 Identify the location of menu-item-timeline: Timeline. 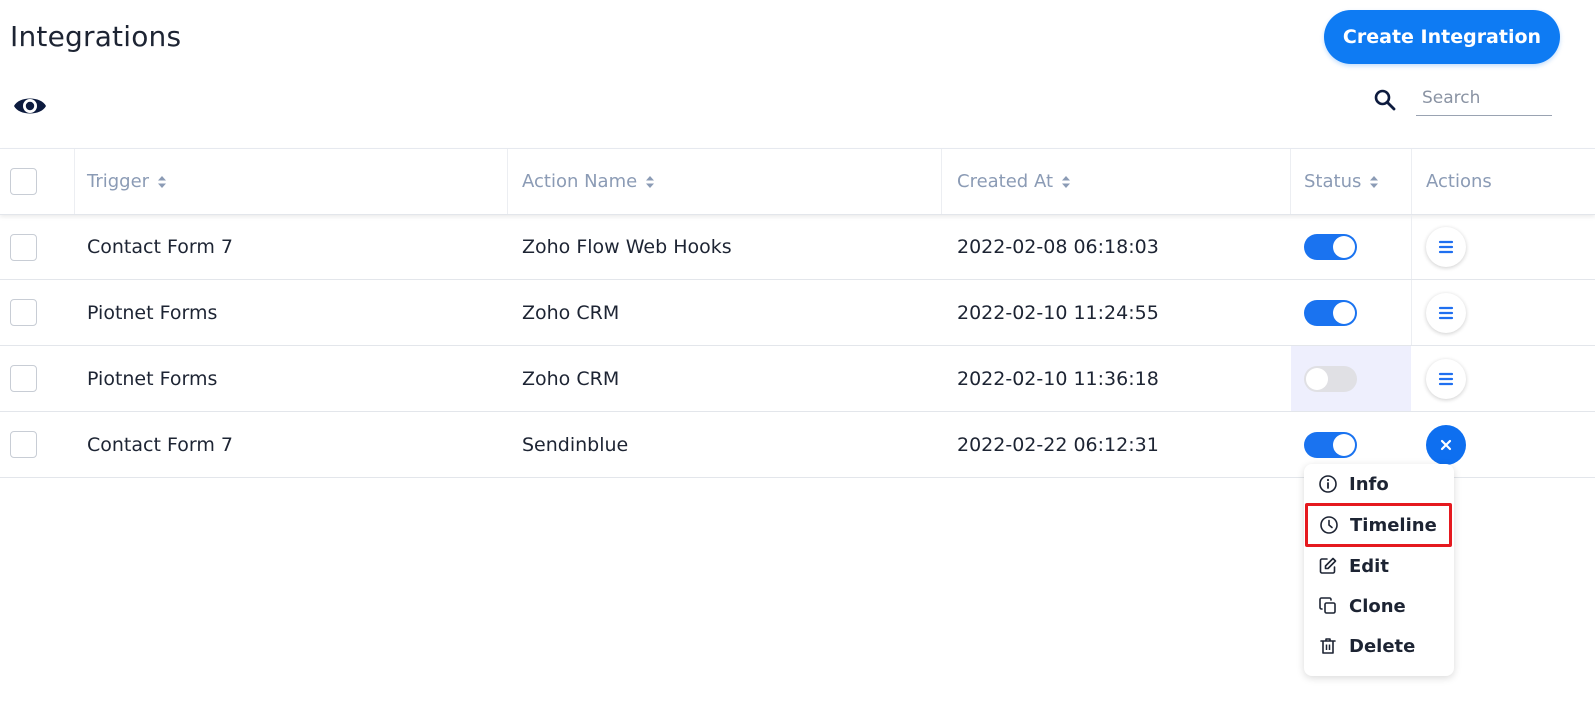
(1378, 525).